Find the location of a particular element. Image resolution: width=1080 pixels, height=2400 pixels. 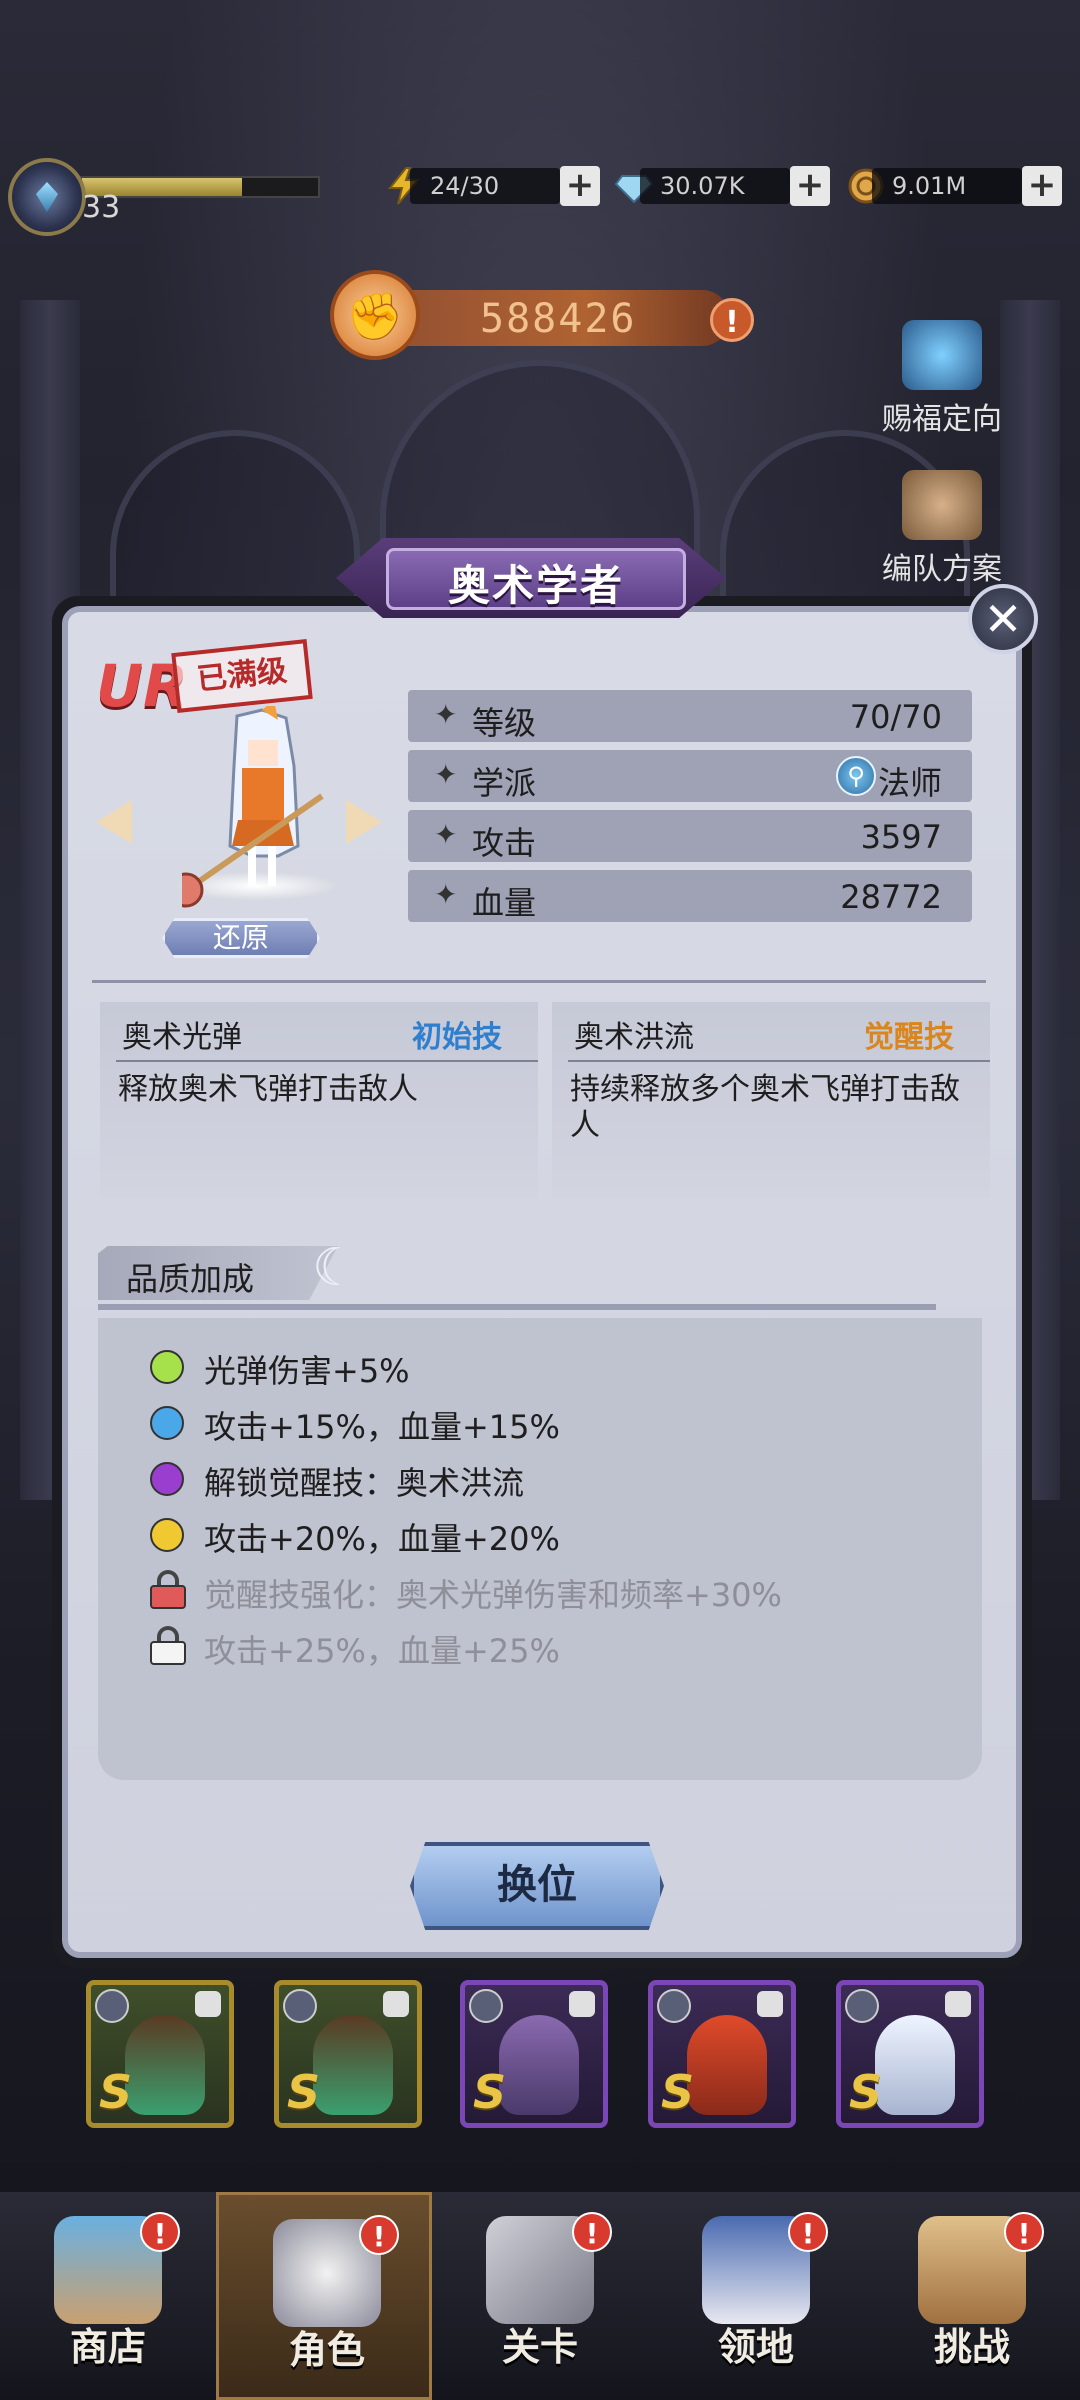

combat-power: ✊ 588426 ! is located at coordinates (545, 315).